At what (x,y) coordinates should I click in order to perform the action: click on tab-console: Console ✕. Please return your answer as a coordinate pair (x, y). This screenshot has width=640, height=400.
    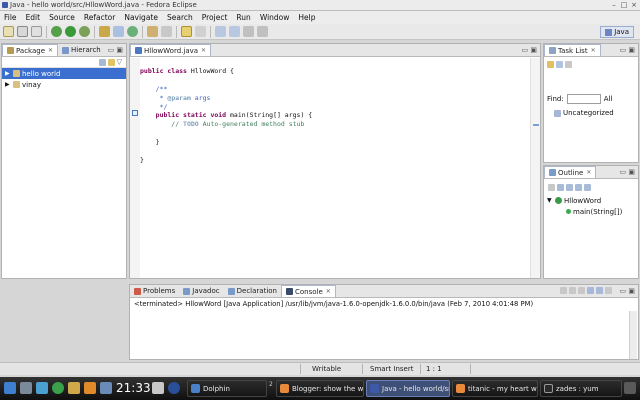
    Looking at the image, I should click on (308, 291).